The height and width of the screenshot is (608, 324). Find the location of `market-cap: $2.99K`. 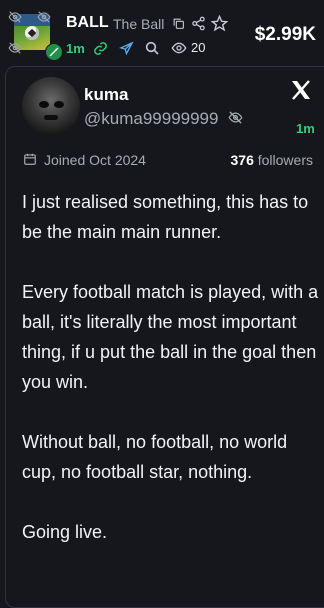

market-cap: $2.99K is located at coordinates (285, 34).